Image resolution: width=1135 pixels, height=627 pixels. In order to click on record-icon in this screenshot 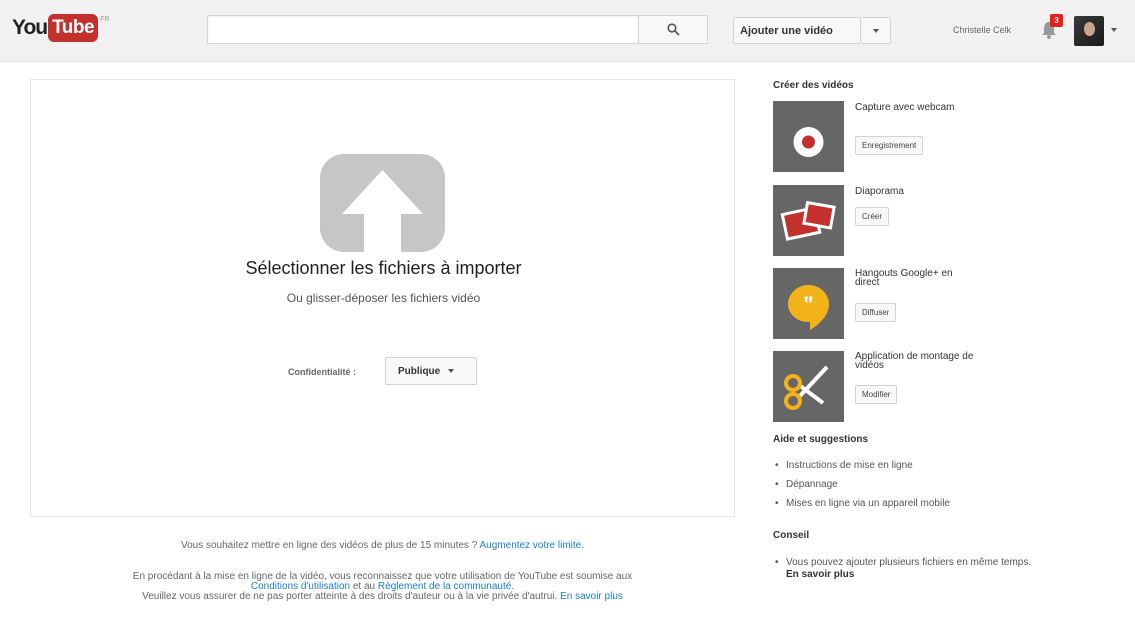, I will do `click(808, 136)`.